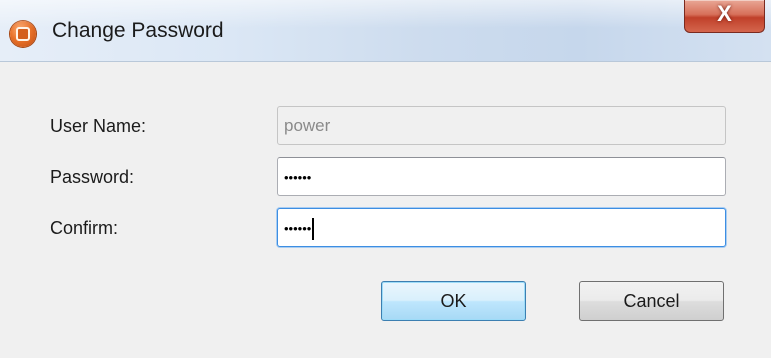 The height and width of the screenshot is (358, 771). Describe the element at coordinates (651, 301) in the screenshot. I see `cancel-button: Cancel` at that location.